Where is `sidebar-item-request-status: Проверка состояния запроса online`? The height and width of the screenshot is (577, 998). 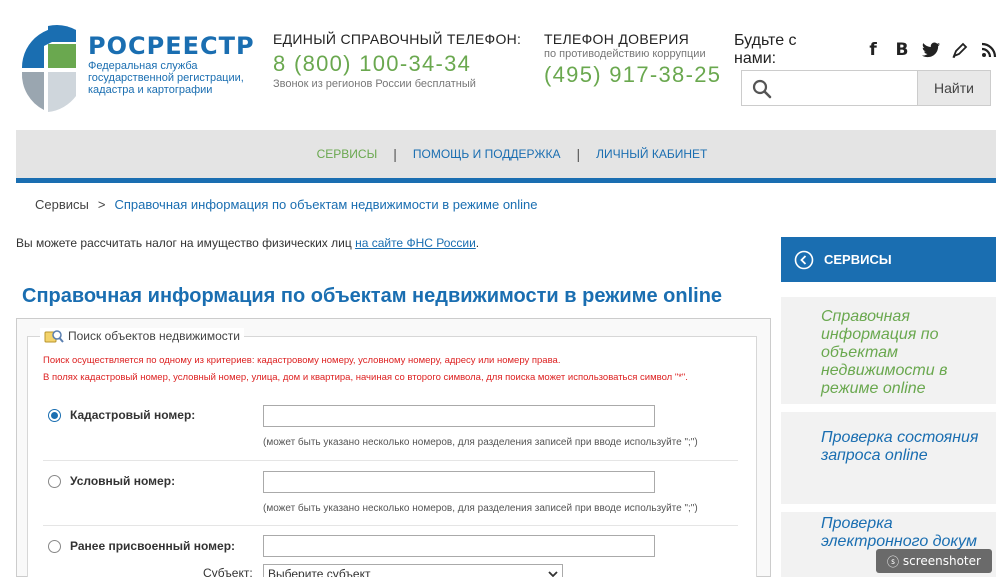
sidebar-item-request-status: Проверка состояния запроса online is located at coordinates (888, 458).